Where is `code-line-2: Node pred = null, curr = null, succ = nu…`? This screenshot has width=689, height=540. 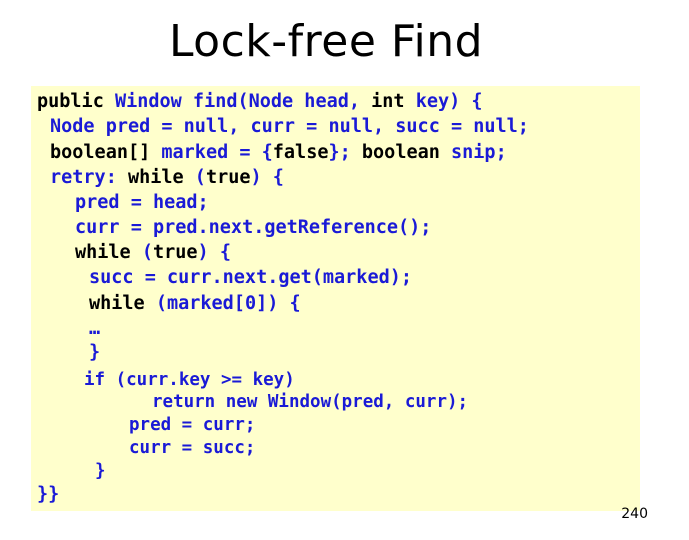 code-line-2: Node pred = null, curr = null, succ = nu… is located at coordinates (289, 127).